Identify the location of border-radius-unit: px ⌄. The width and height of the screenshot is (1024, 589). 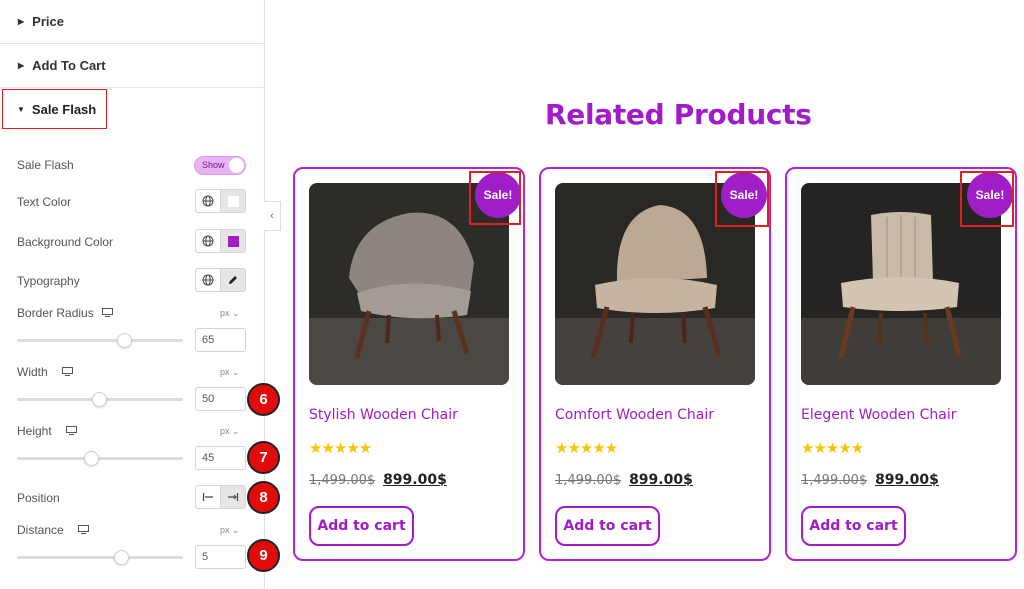
(230, 313).